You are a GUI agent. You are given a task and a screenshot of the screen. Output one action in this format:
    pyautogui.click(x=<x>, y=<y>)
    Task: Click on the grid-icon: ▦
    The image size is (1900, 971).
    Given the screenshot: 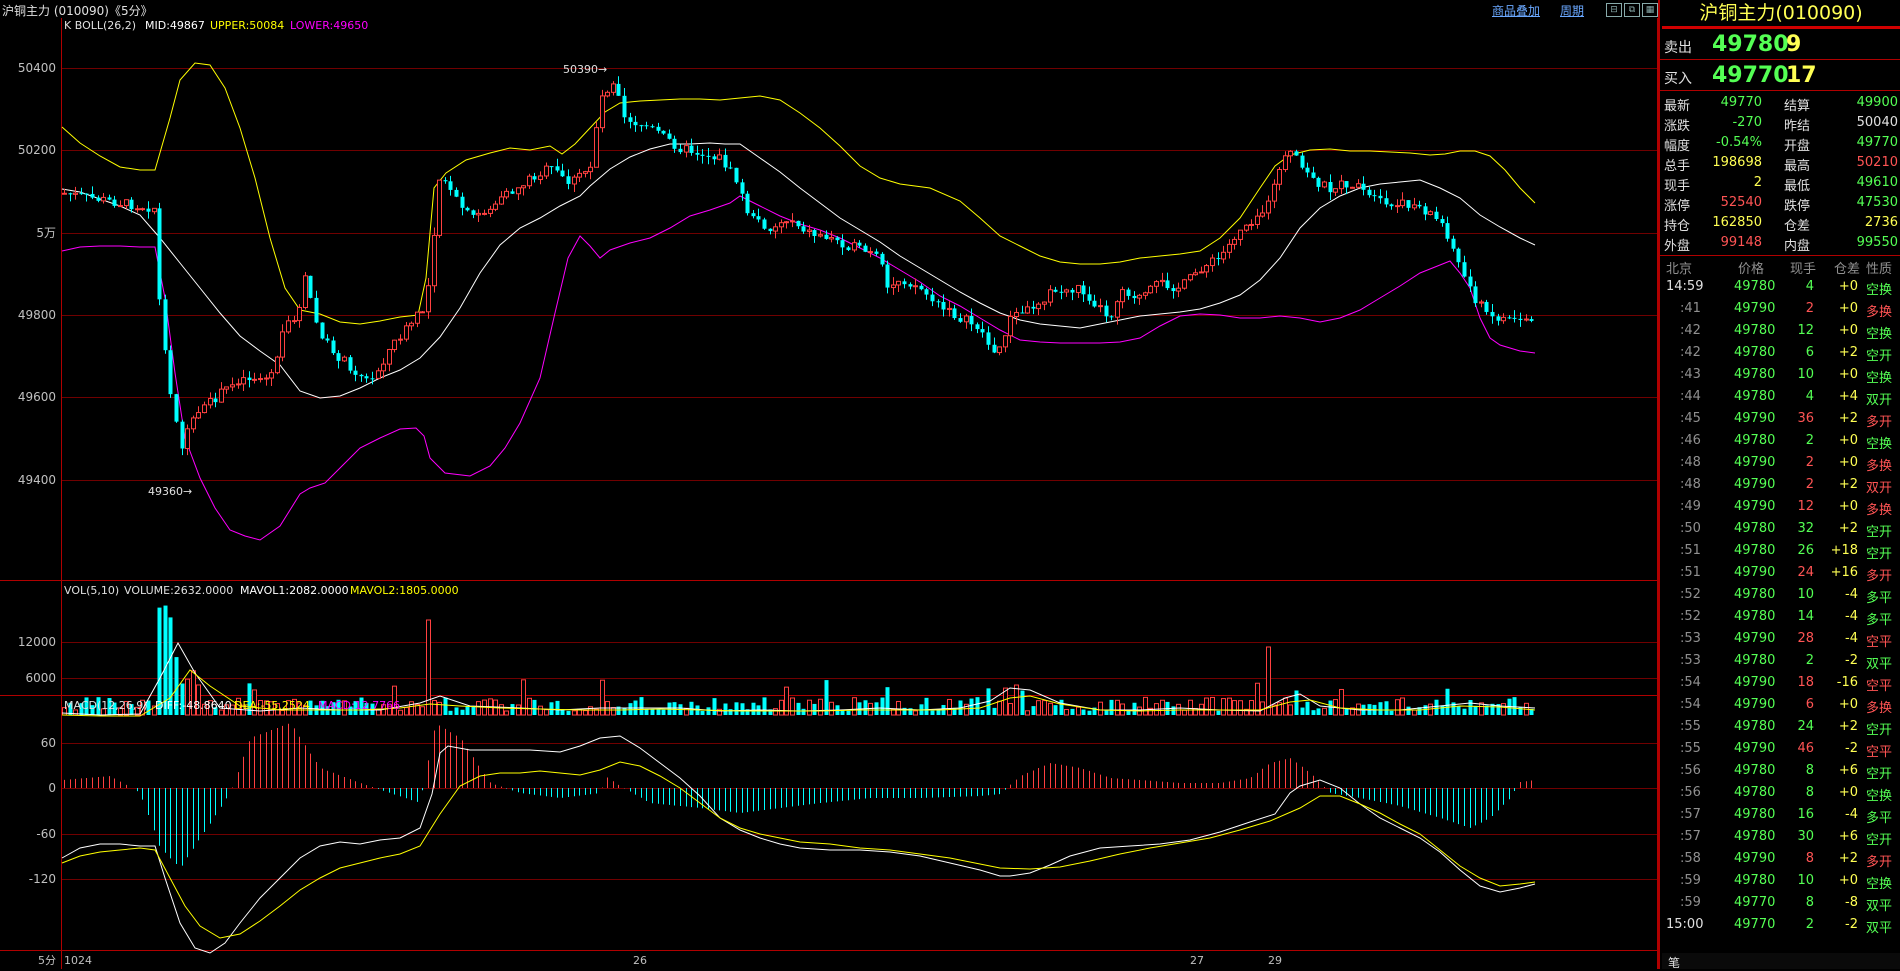 What is the action you would take?
    pyautogui.click(x=1650, y=10)
    